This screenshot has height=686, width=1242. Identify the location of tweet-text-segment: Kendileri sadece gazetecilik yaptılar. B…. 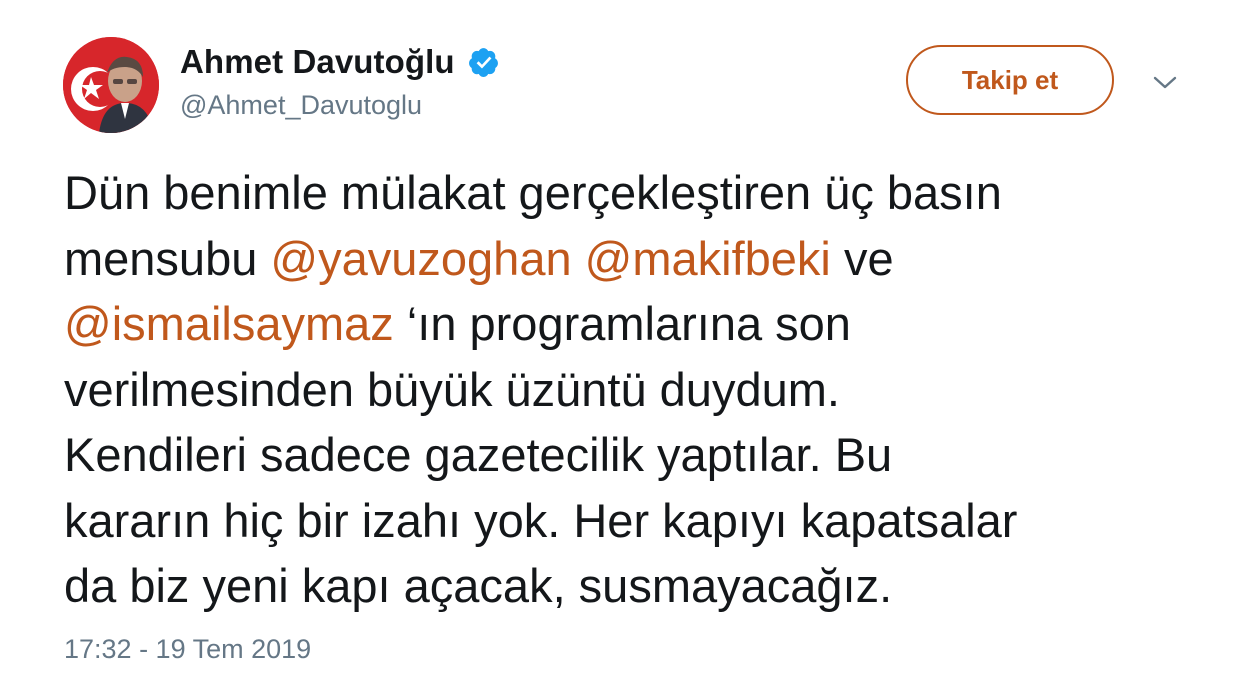
(478, 454).